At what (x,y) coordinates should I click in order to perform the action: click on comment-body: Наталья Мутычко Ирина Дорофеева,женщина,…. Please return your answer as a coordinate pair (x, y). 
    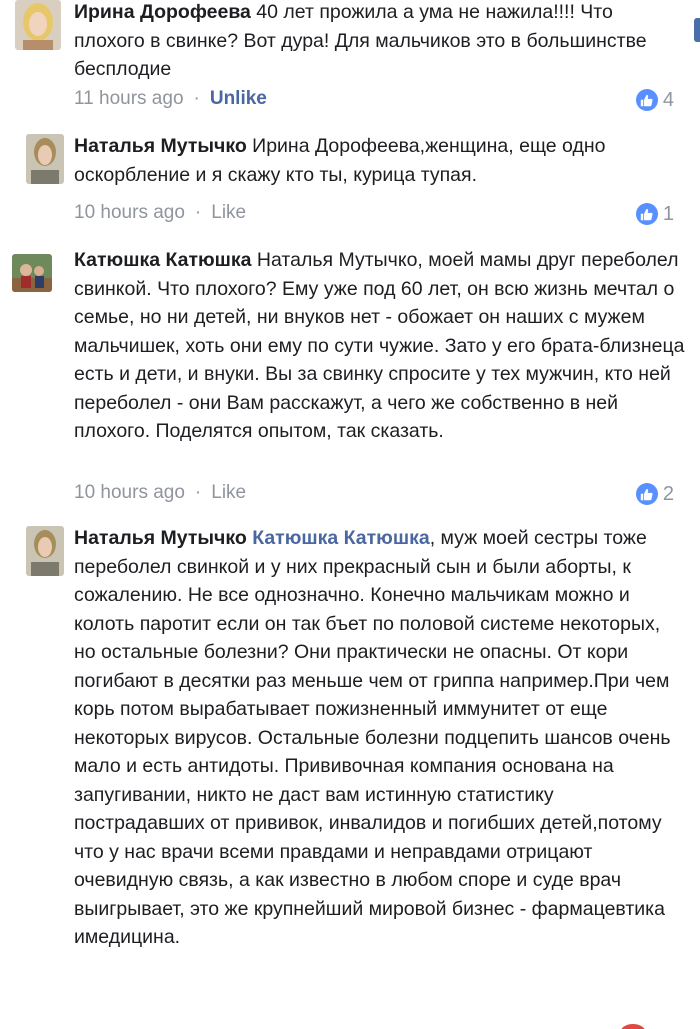
    Looking at the image, I should click on (380, 160).